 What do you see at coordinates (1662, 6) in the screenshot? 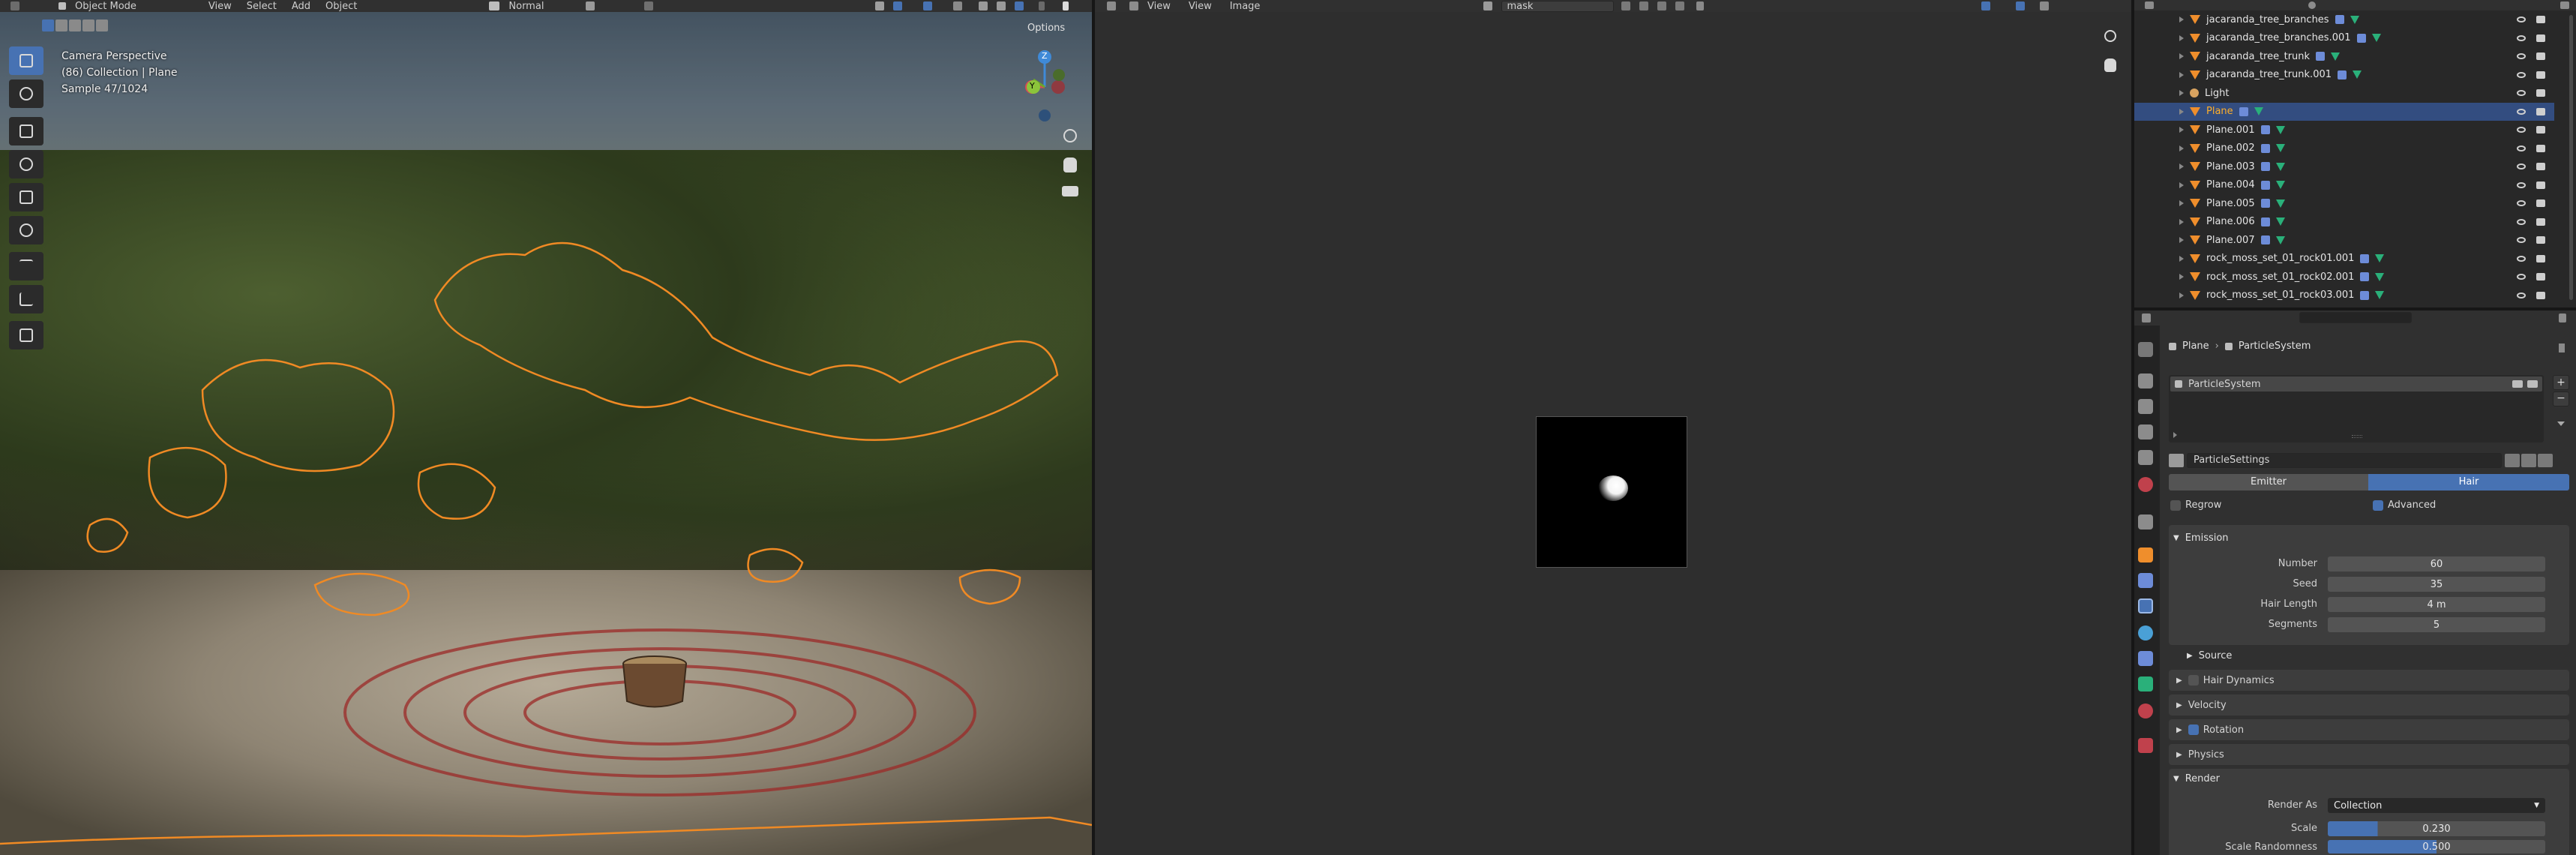
I see `open-image-icon` at bounding box center [1662, 6].